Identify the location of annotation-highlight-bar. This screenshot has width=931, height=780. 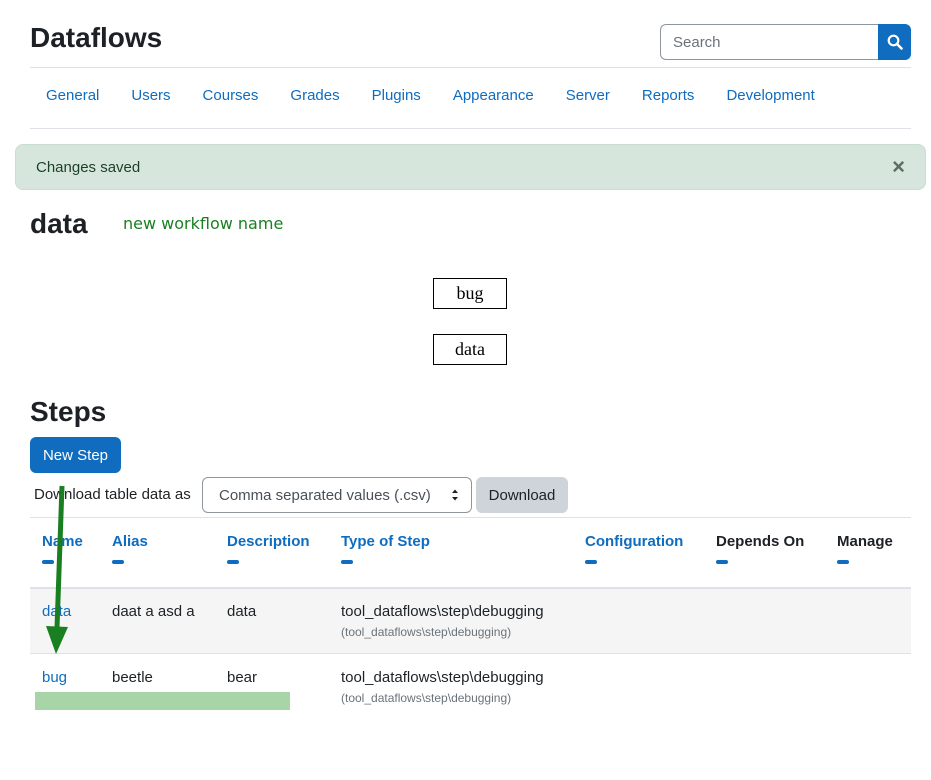
(162, 701).